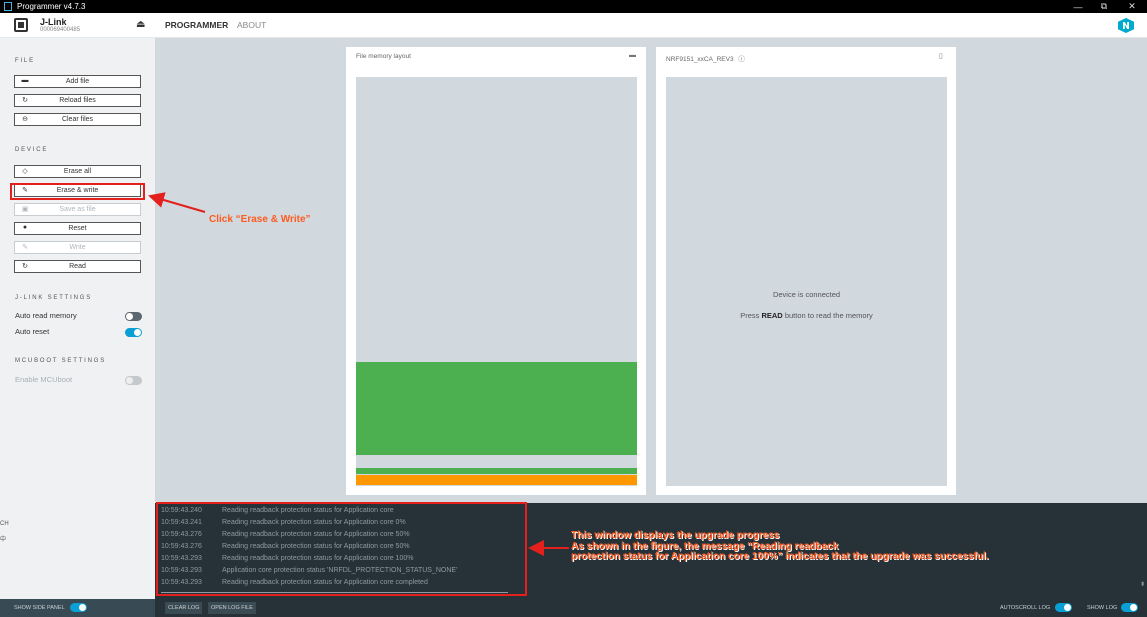 The image size is (1147, 617). Describe the element at coordinates (741, 59) in the screenshot. I see `info-icon: ⓘ` at that location.